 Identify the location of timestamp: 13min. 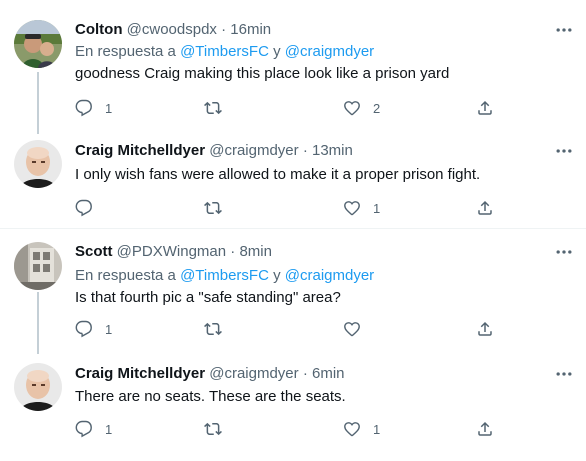
(332, 150).